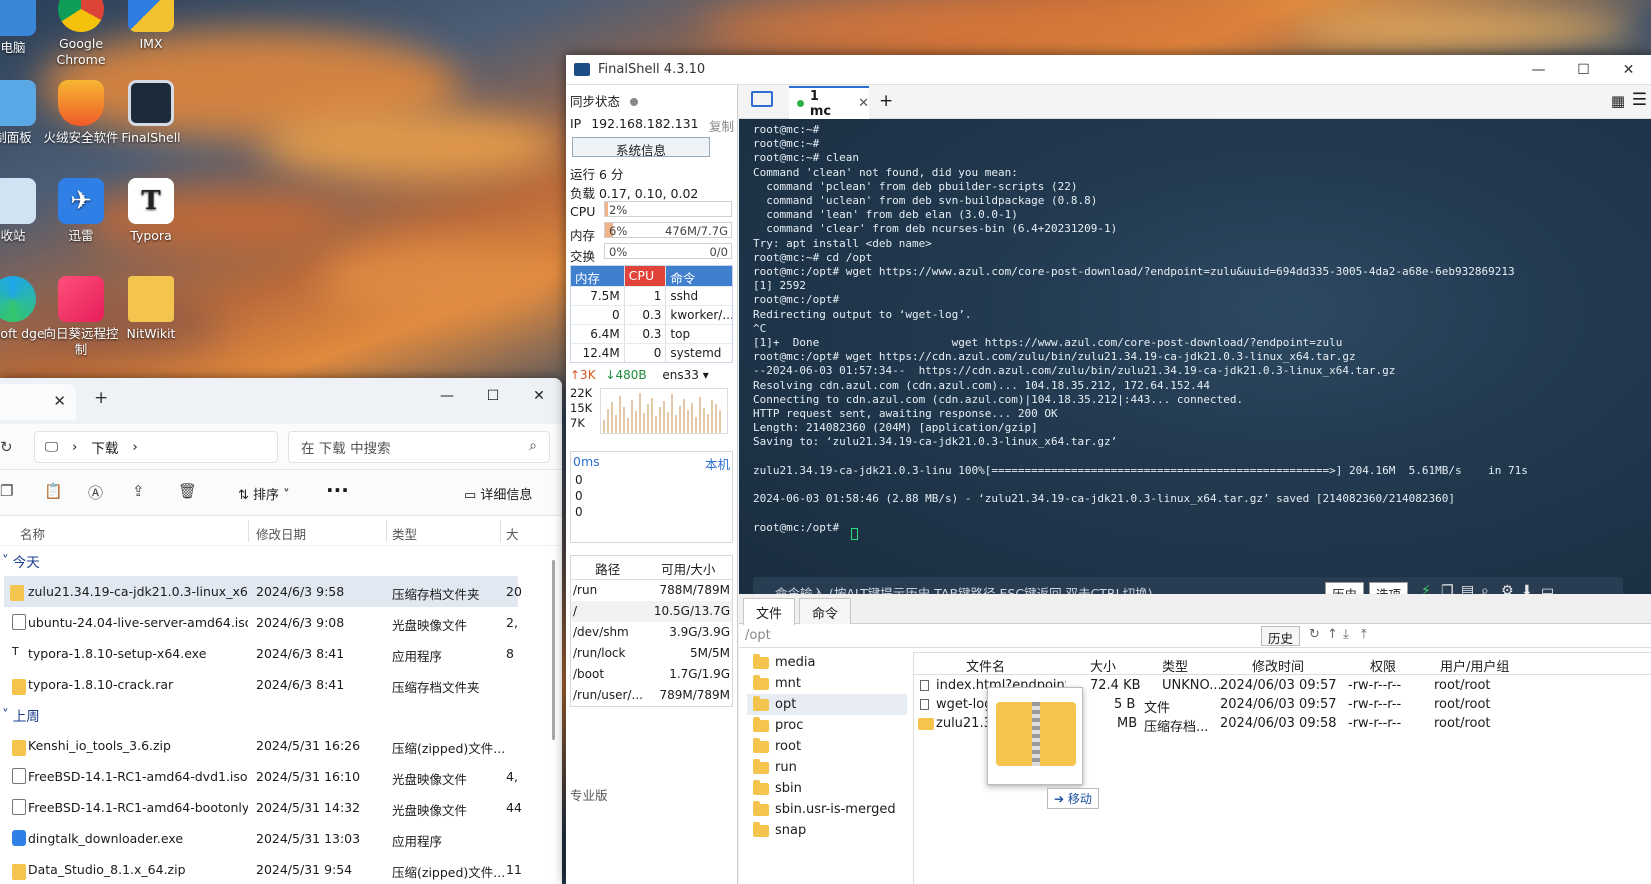 The width and height of the screenshot is (1651, 884). What do you see at coordinates (717, 463) in the screenshot?
I see `latency-host: 本机` at bounding box center [717, 463].